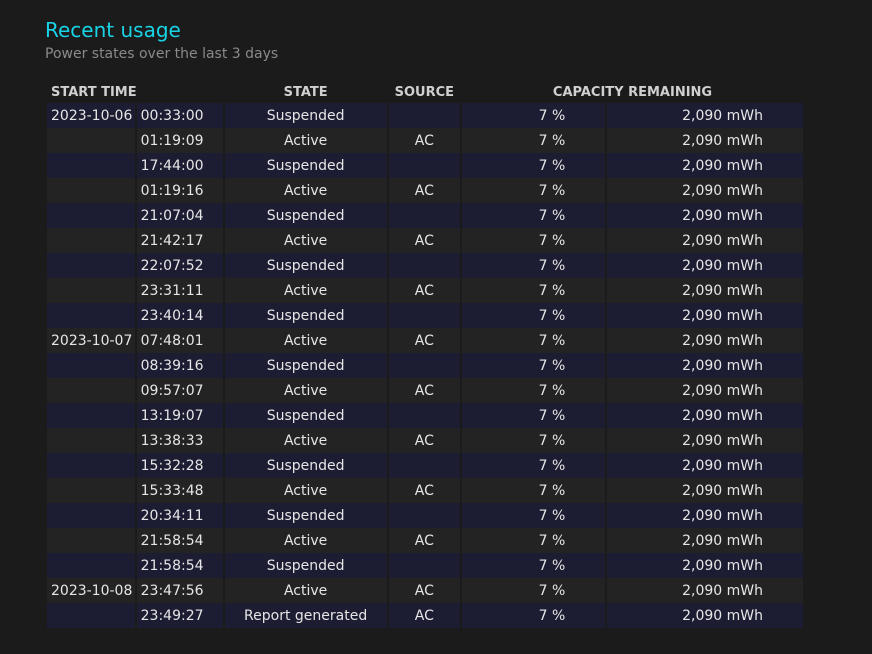 The image size is (872, 654). I want to click on start-time-cell: 21:58:54, so click(179, 540).